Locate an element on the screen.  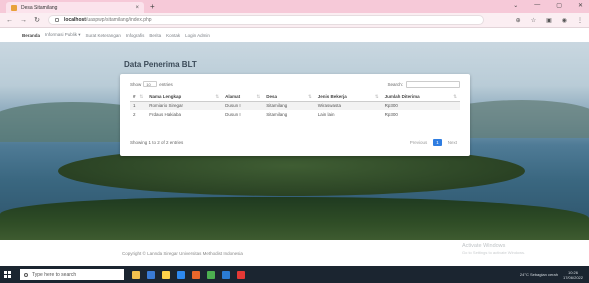
nav-informasi-publik: Informasi Publik ▾ is located at coordinates (63, 35).